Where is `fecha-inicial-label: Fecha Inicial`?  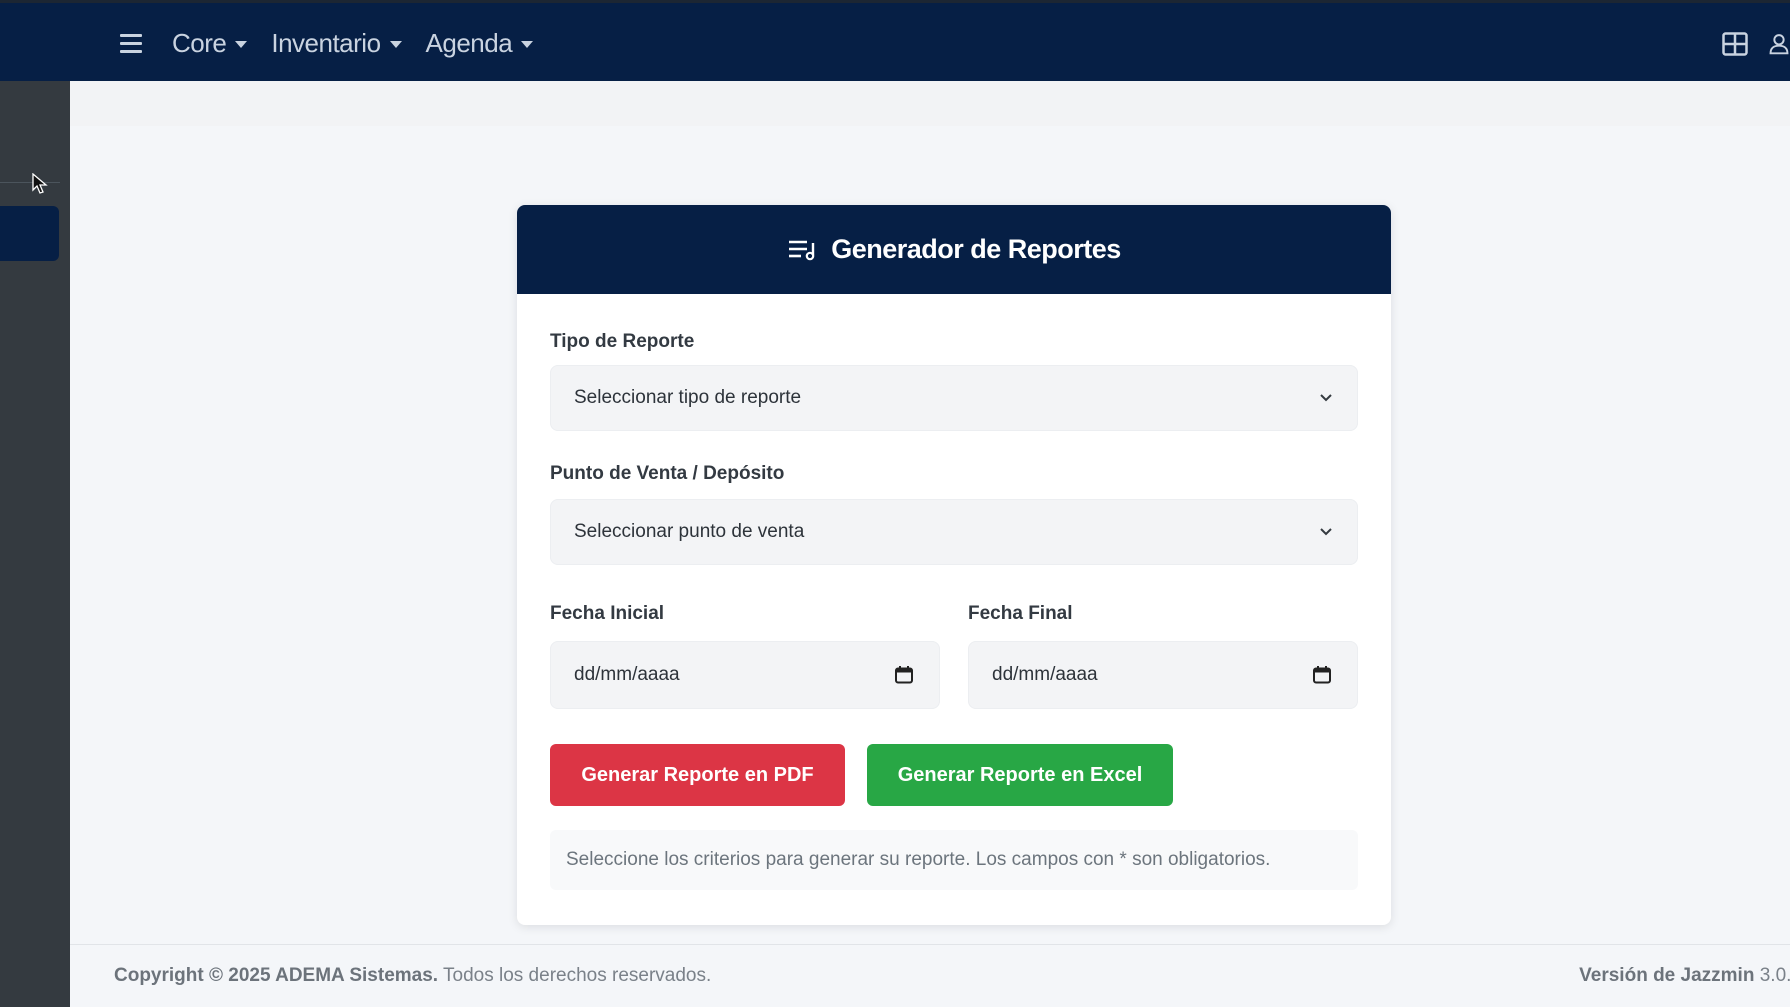
fecha-inicial-label: Fecha Inicial is located at coordinates (607, 613).